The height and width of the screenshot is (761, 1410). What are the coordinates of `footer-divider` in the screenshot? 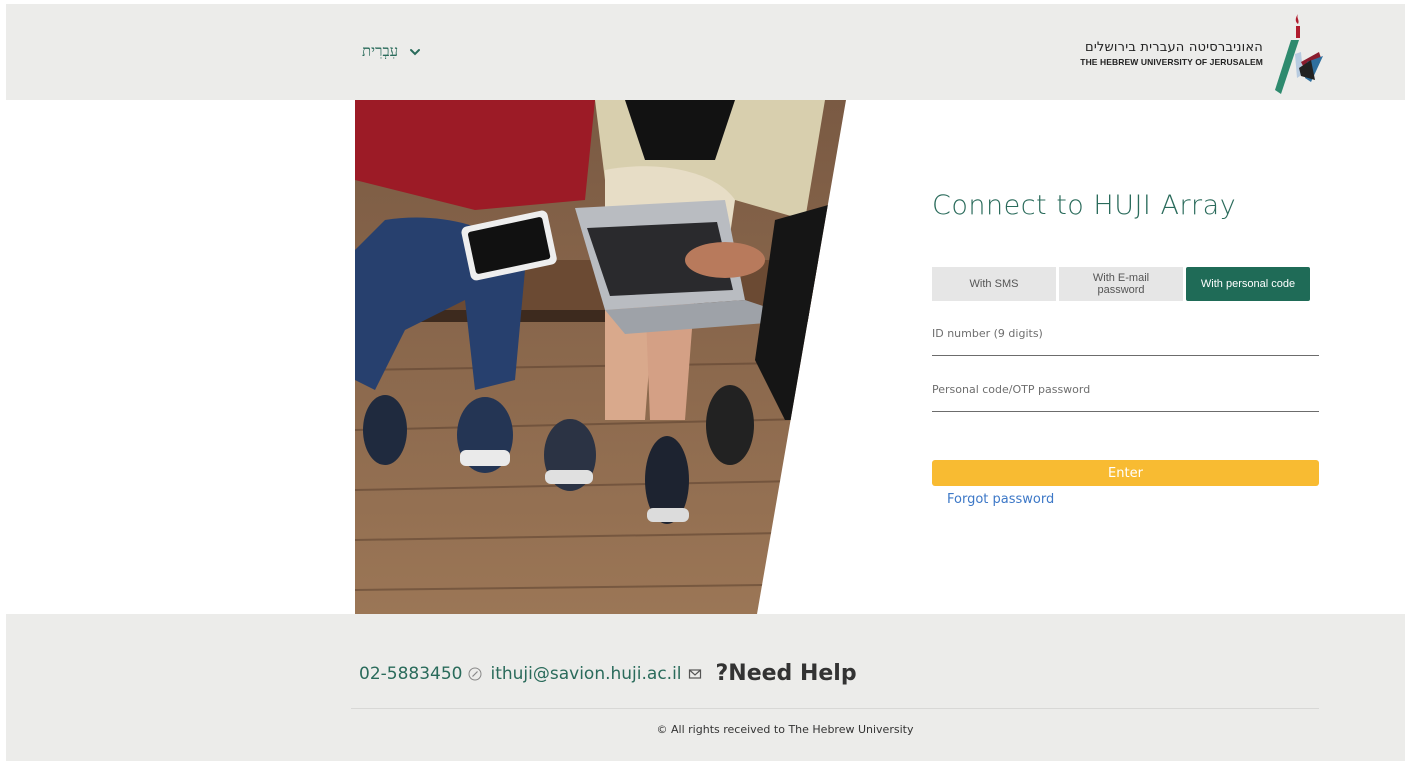 It's located at (835, 708).